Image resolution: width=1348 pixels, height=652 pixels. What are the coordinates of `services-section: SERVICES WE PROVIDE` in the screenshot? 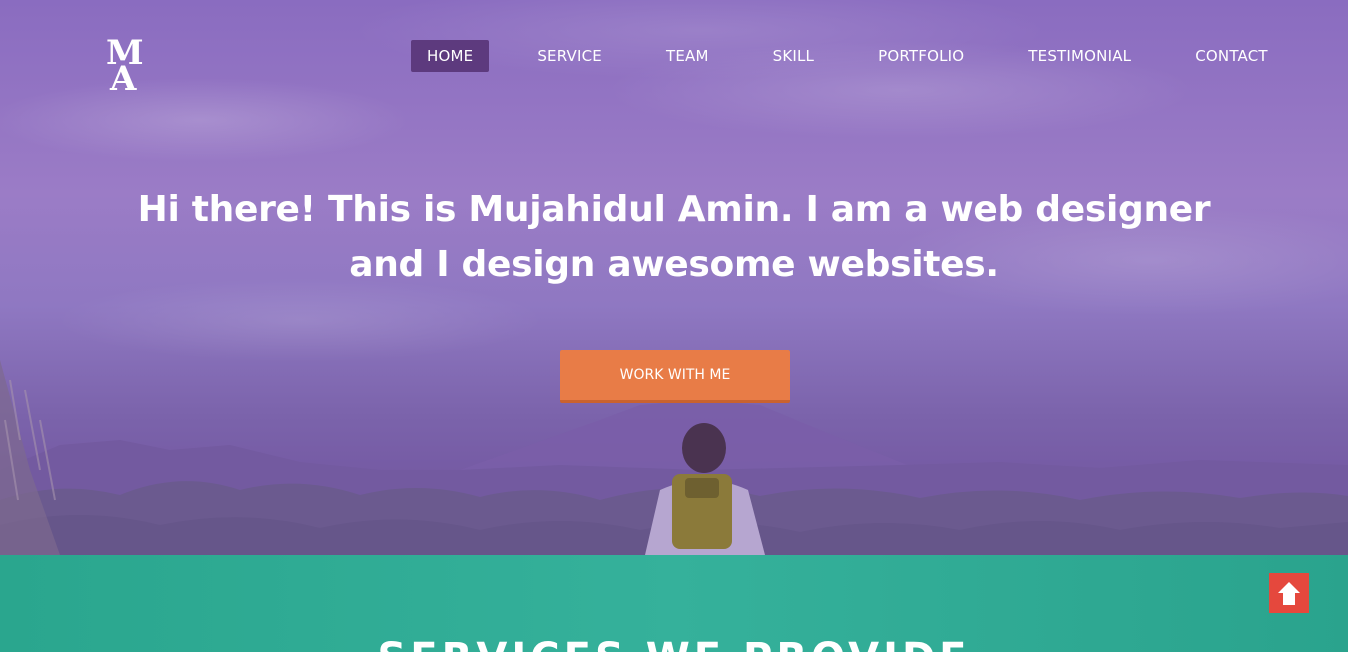 It's located at (674, 603).